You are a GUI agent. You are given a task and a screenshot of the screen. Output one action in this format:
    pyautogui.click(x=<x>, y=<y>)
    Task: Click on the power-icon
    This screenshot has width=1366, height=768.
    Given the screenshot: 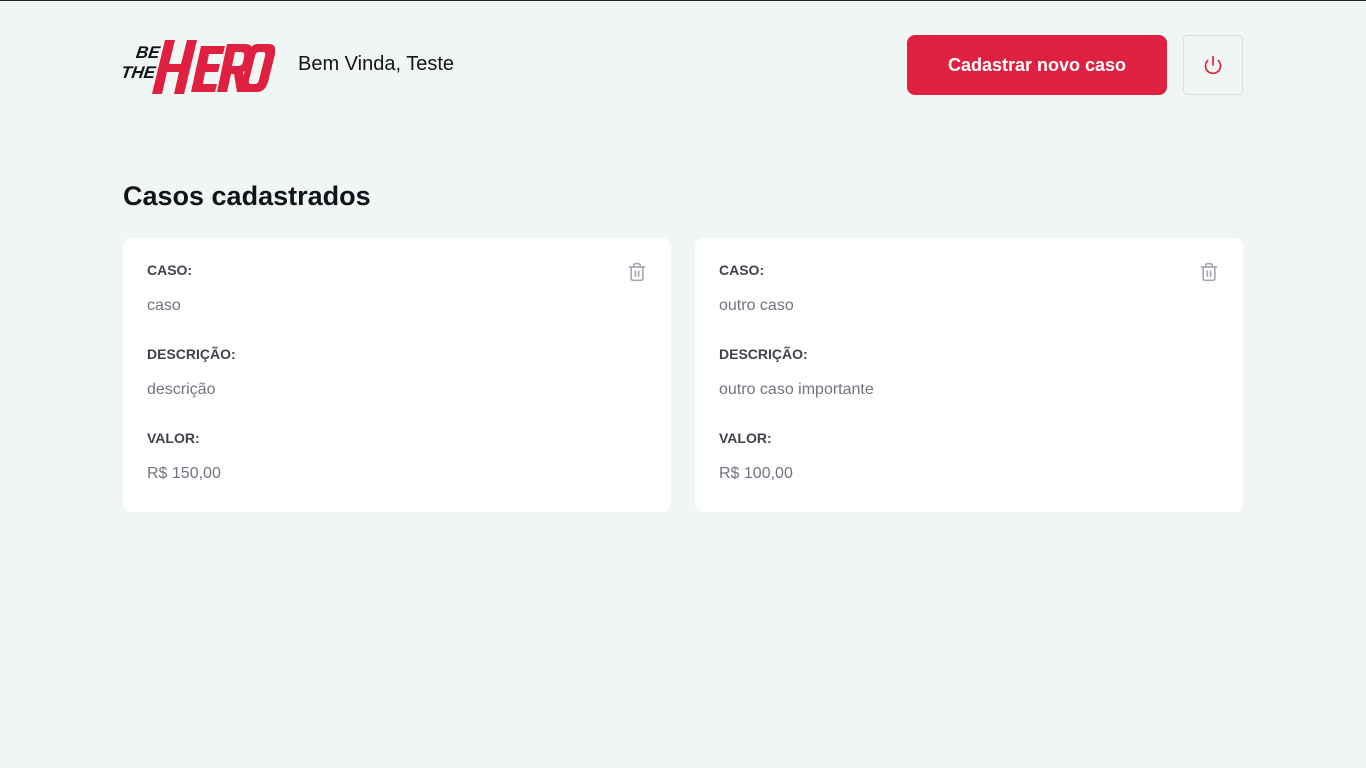 What is the action you would take?
    pyautogui.click(x=1213, y=65)
    